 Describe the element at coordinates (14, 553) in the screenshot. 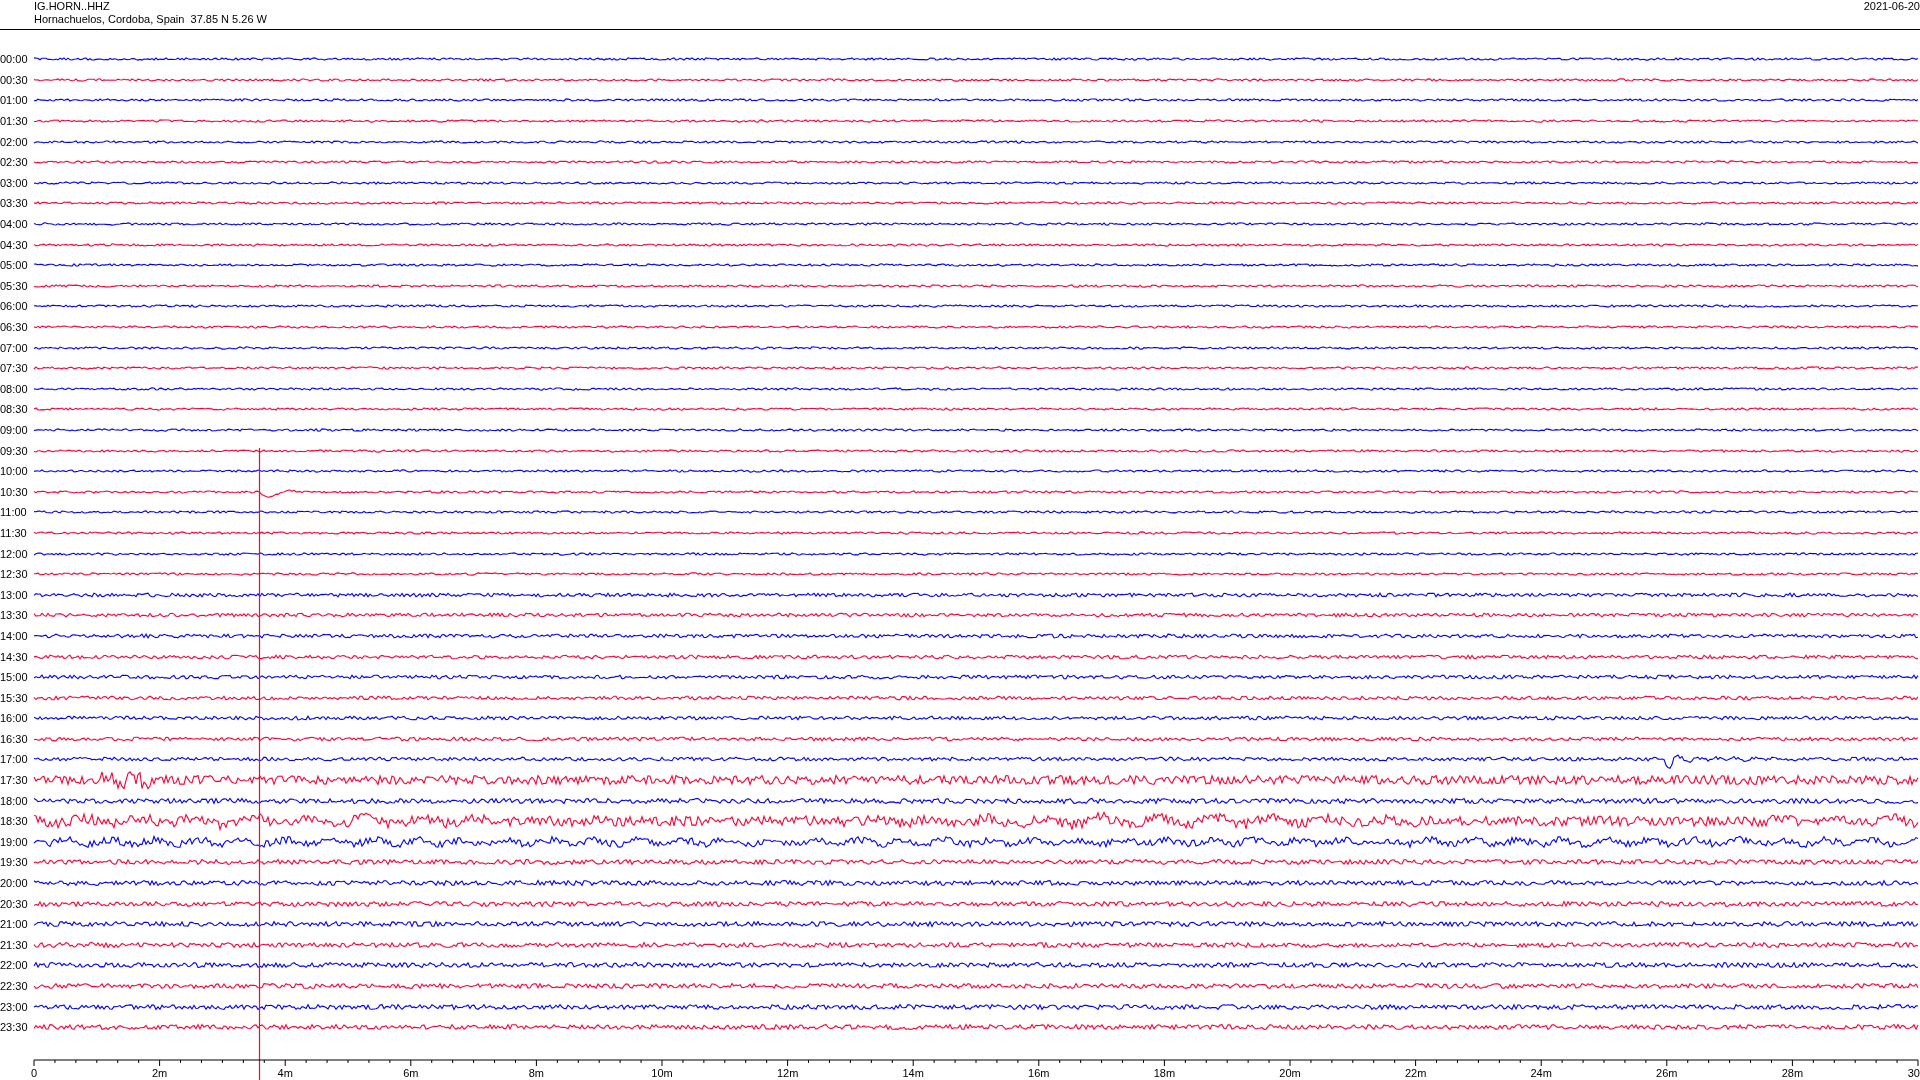

I see `time-label: 12:00` at that location.